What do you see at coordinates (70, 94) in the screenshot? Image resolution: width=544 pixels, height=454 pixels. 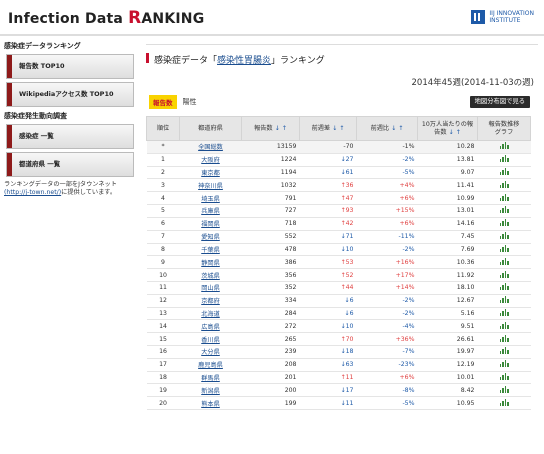 I see `sidebar-item-wikipedia-top10: Wikipediaアクセス数 TOP10` at bounding box center [70, 94].